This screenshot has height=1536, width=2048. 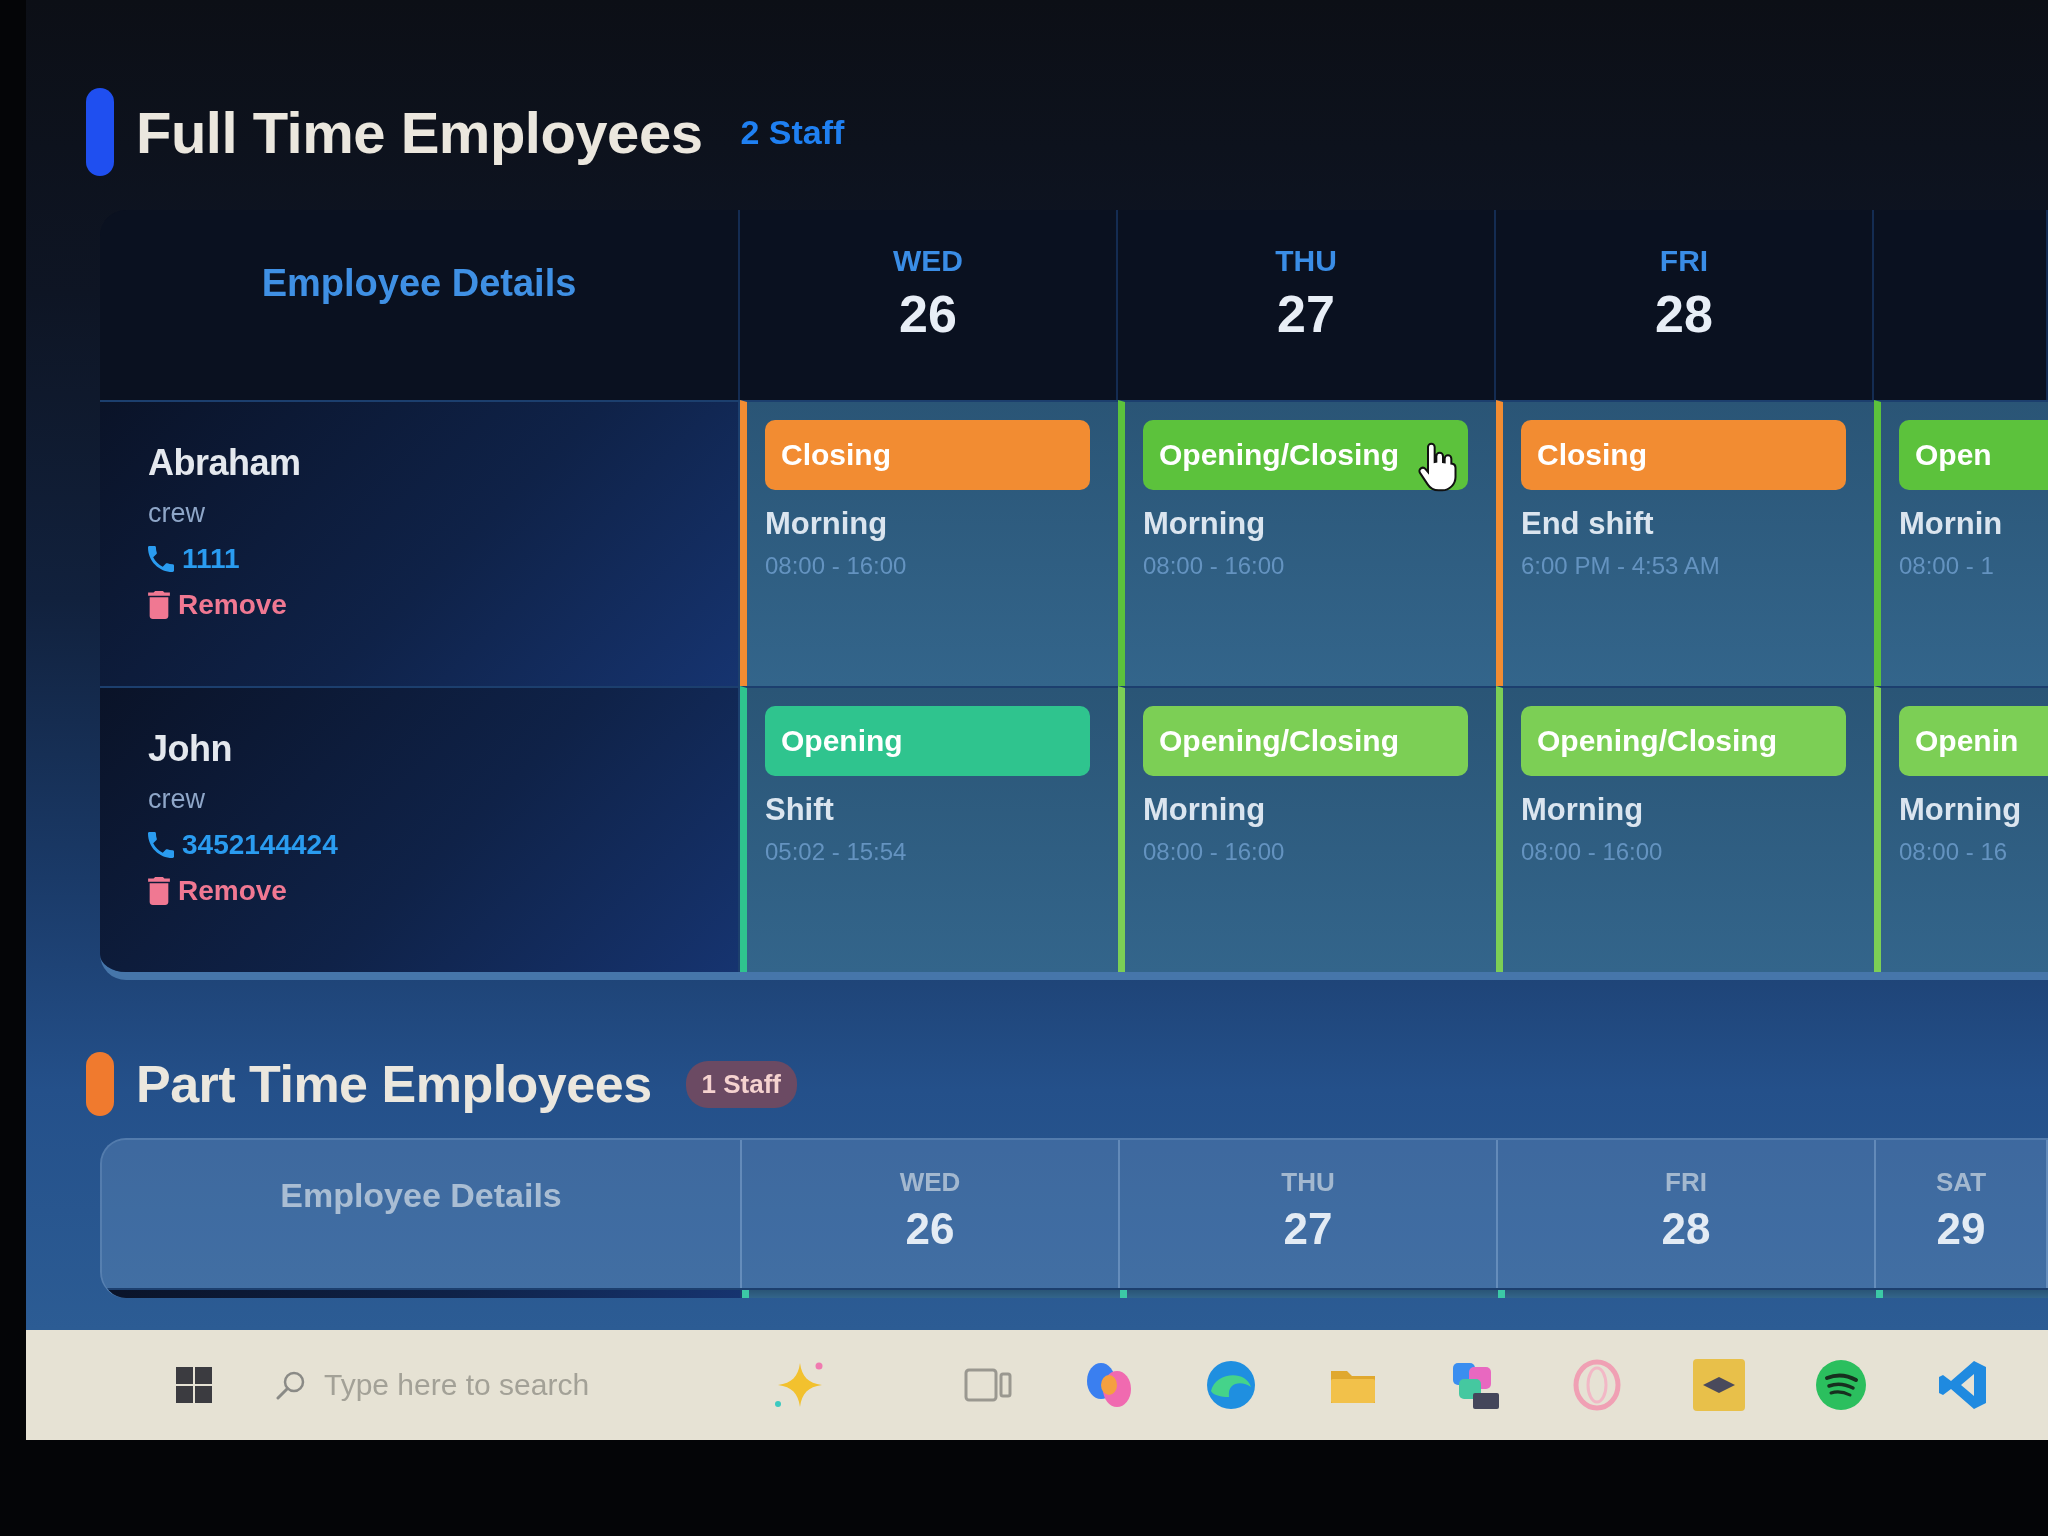 What do you see at coordinates (792, 132) in the screenshot?
I see `staff-count: 2 Staff` at bounding box center [792, 132].